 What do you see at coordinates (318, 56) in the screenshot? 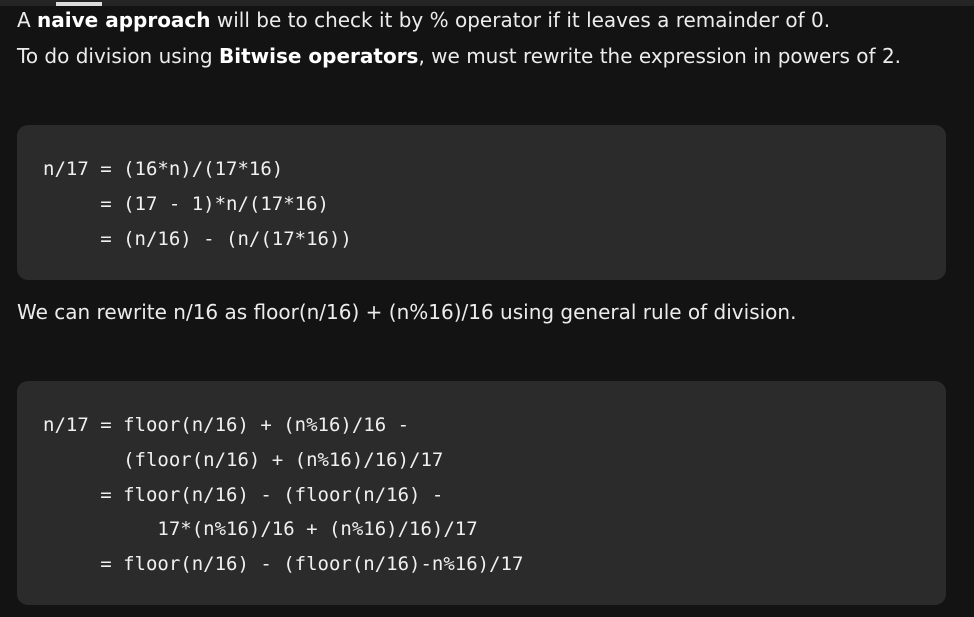
I see `bitwise-operators-bold: Bitwise operators` at bounding box center [318, 56].